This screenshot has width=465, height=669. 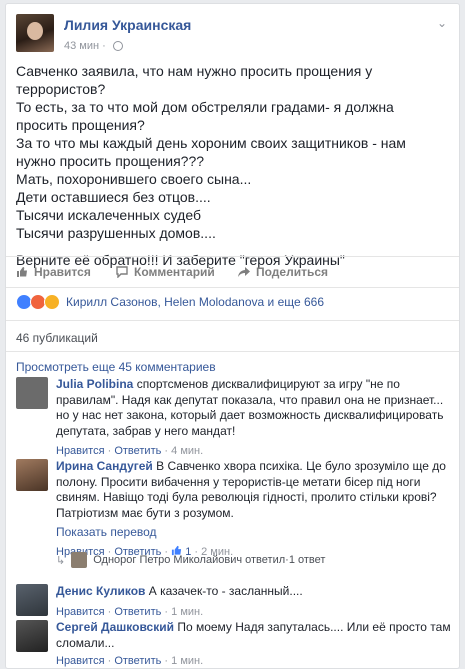 What do you see at coordinates (22, 272) in the screenshot?
I see `thumbs-up-icon` at bounding box center [22, 272].